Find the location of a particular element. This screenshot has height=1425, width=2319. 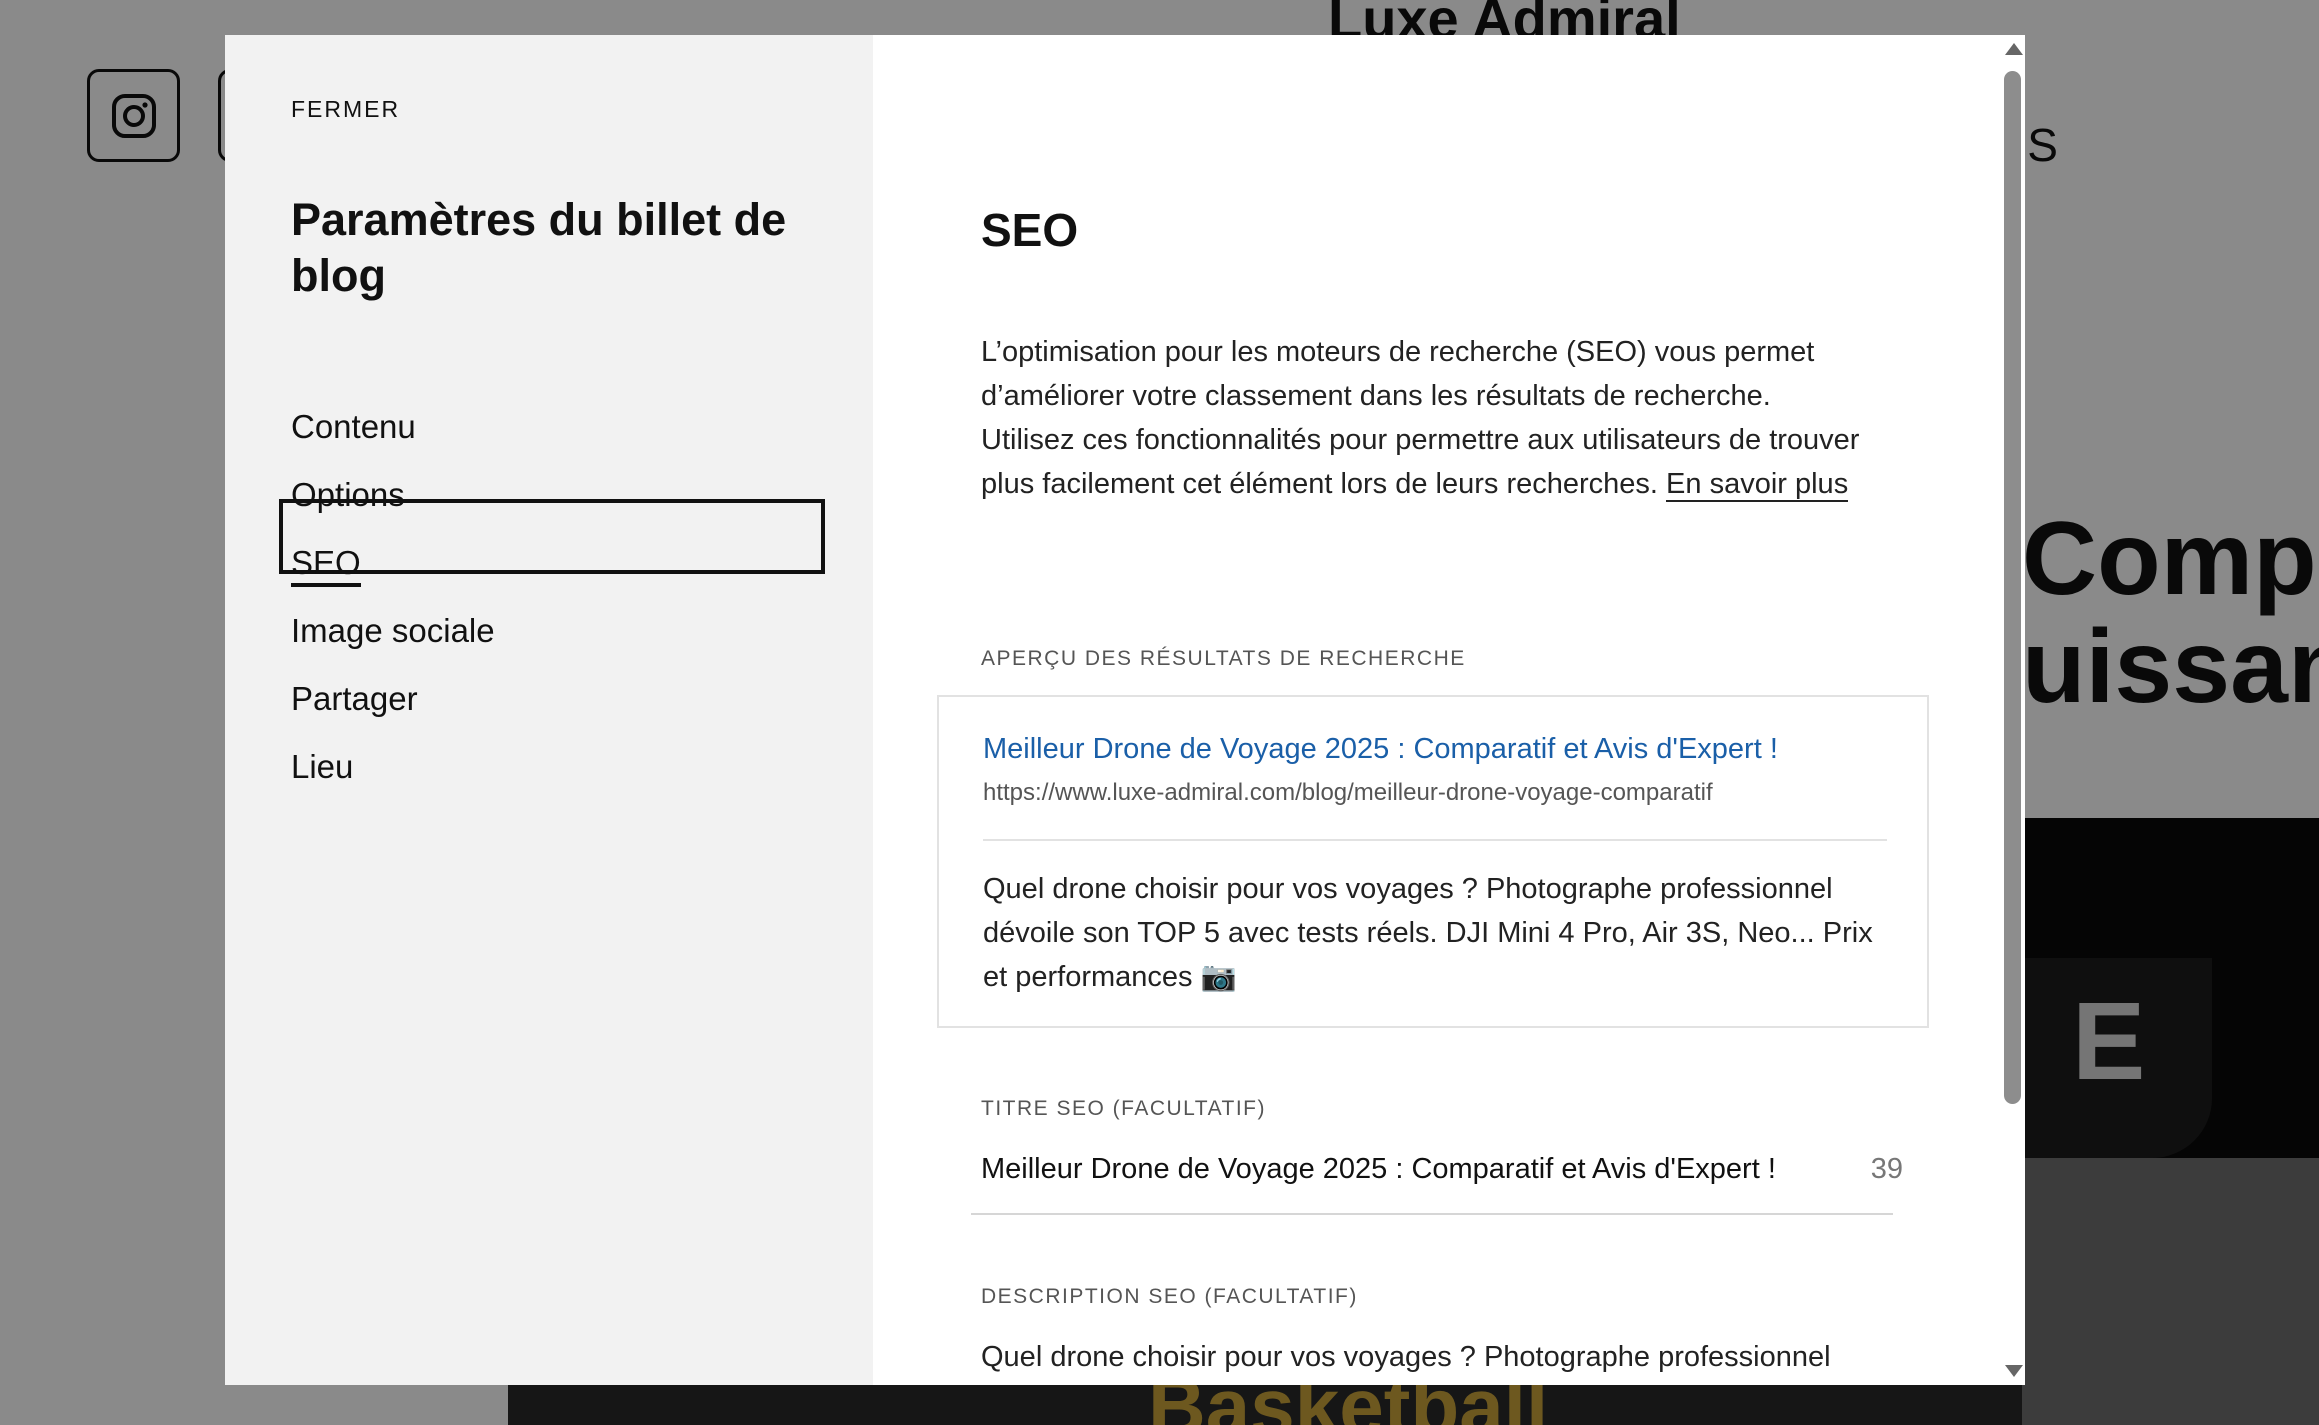

nav-item-contenu: Contenu is located at coordinates (393, 427).